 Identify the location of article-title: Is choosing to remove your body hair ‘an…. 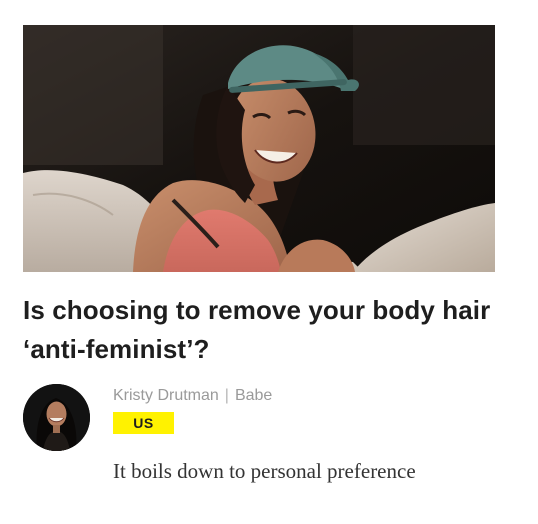
(263, 330).